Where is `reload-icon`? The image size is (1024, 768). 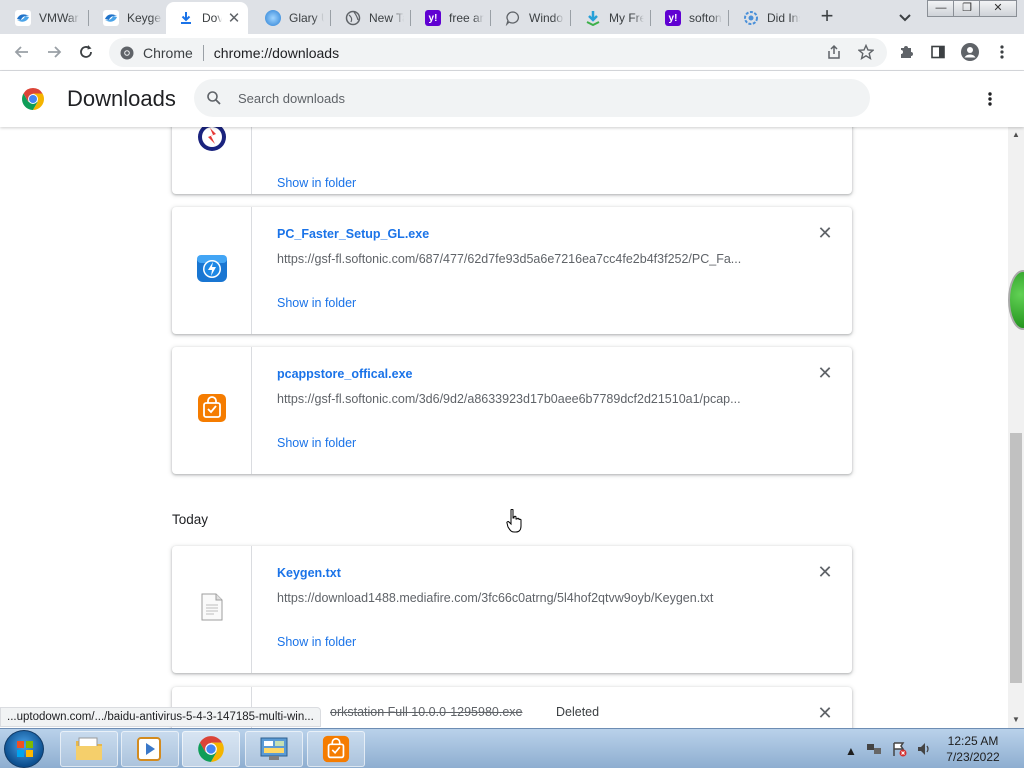
reload-icon is located at coordinates (86, 51).